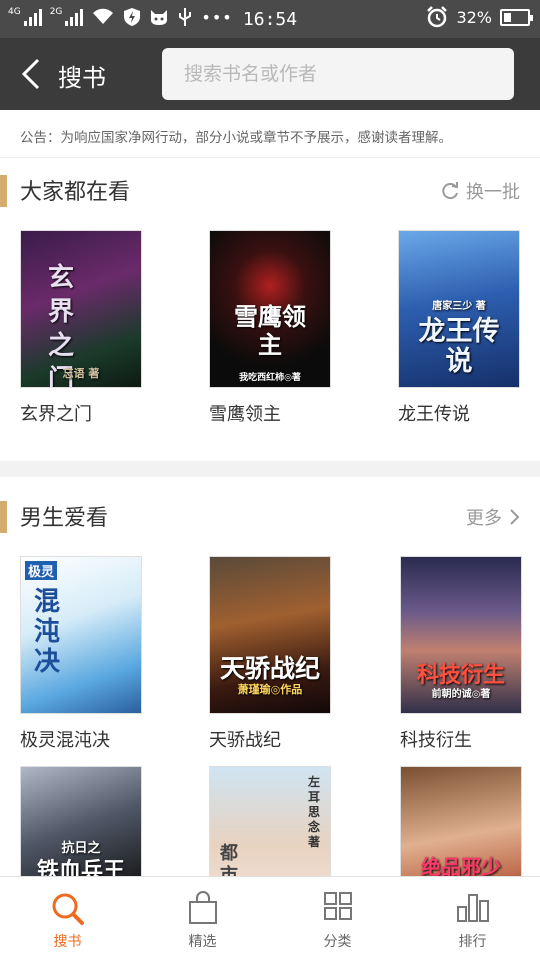 The height and width of the screenshot is (961, 540). Describe the element at coordinates (75, 192) in the screenshot. I see `section-title: 大家都在看` at that location.